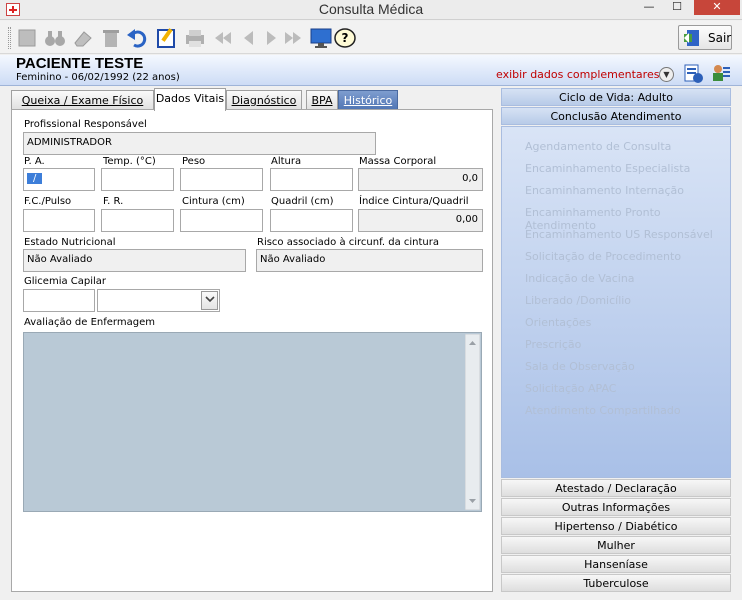  I want to click on glicemia-label: Glicemia Capilar, so click(65, 281).